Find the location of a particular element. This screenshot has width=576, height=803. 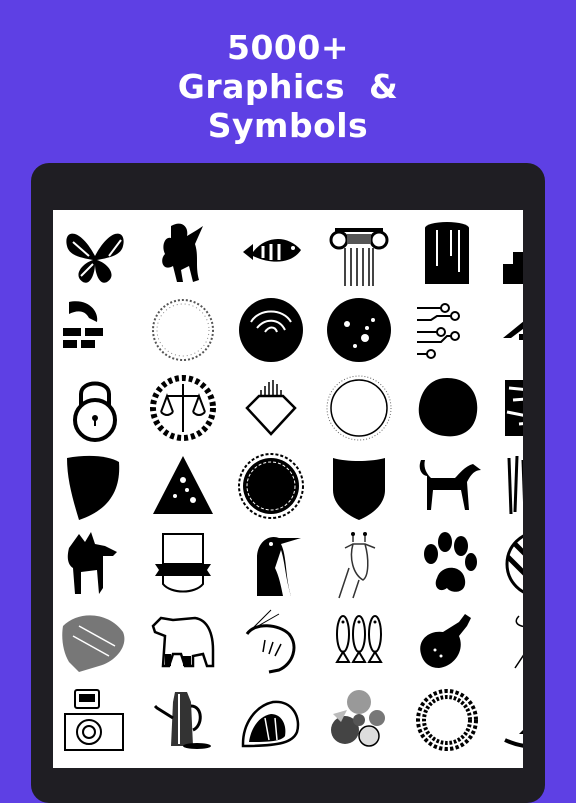

laurel-wreath-circle-icon is located at coordinates (183, 330).